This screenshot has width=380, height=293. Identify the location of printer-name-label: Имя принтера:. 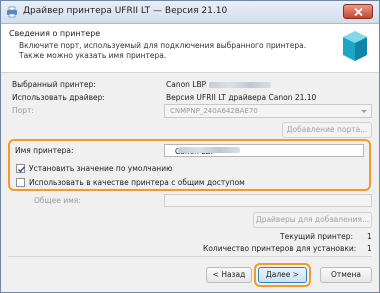
(44, 150).